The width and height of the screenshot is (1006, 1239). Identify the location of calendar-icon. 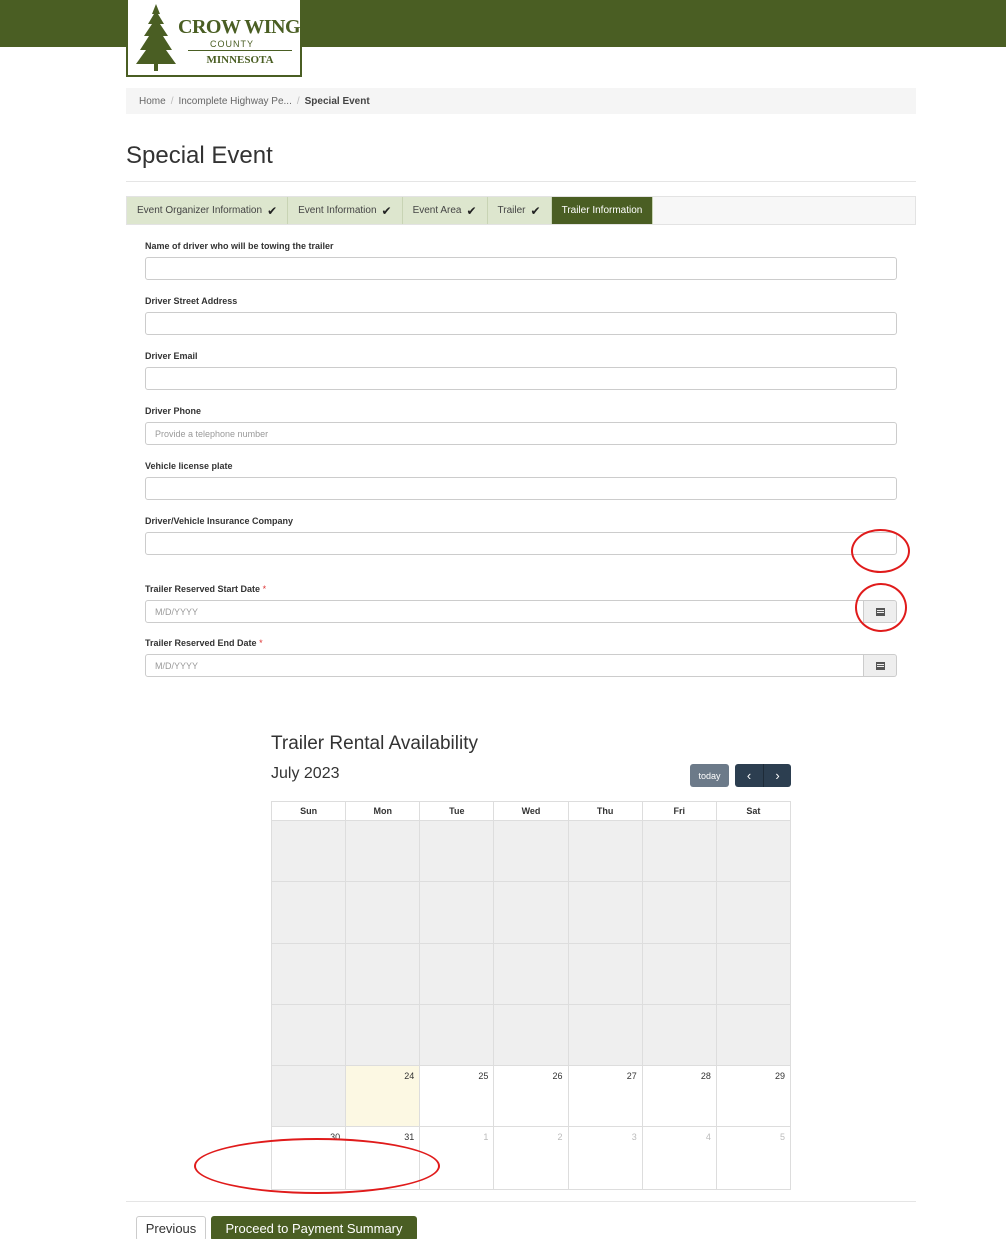
(880, 666).